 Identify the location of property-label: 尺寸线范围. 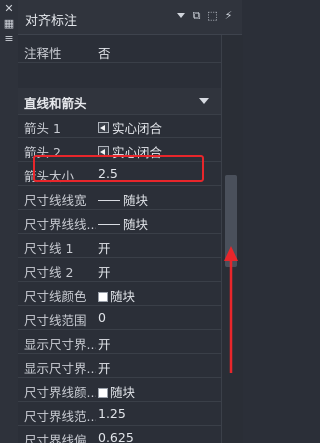
(55, 320).